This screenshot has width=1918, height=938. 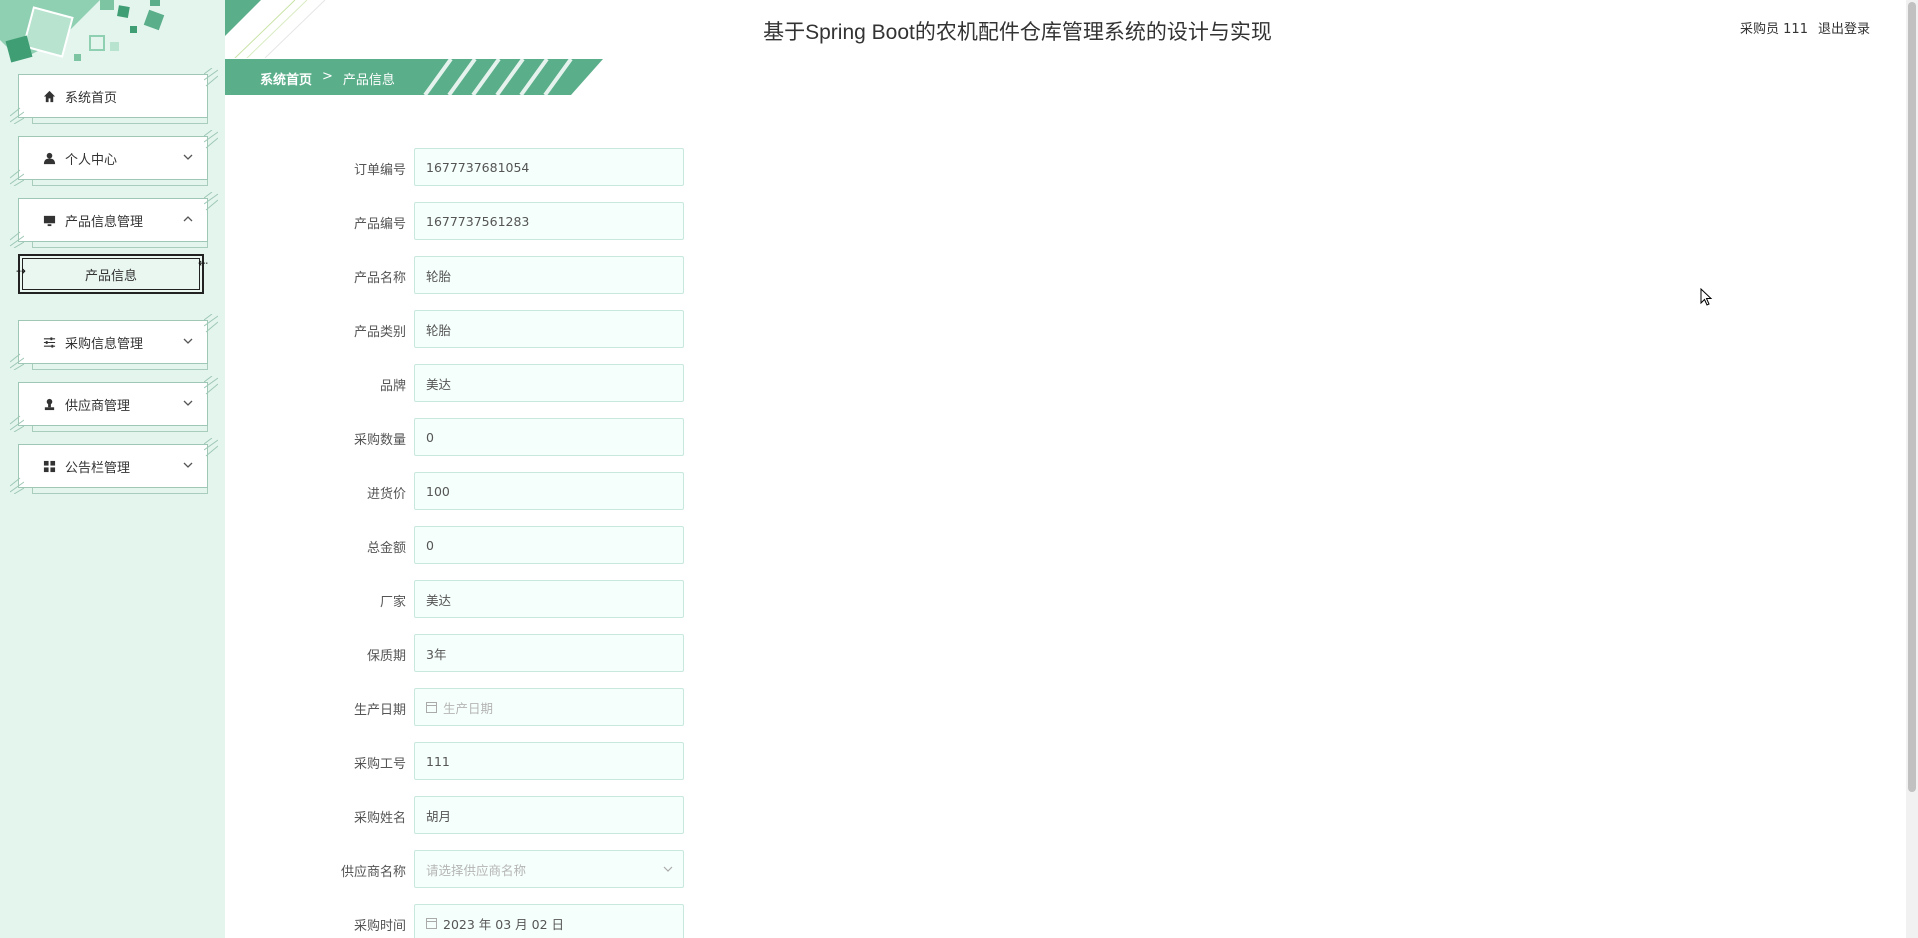 I want to click on form-row-shelf-life: 保质期 3年, so click(x=530, y=653).